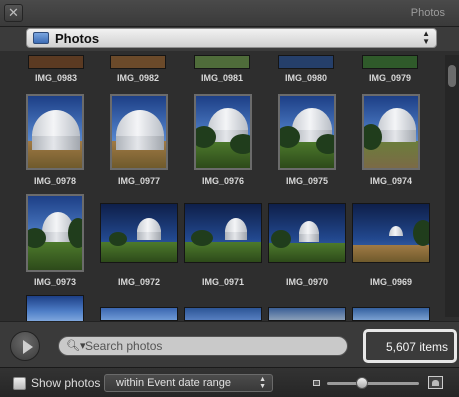  What do you see at coordinates (416, 347) in the screenshot?
I see `item-count-label: 5,607 items` at bounding box center [416, 347].